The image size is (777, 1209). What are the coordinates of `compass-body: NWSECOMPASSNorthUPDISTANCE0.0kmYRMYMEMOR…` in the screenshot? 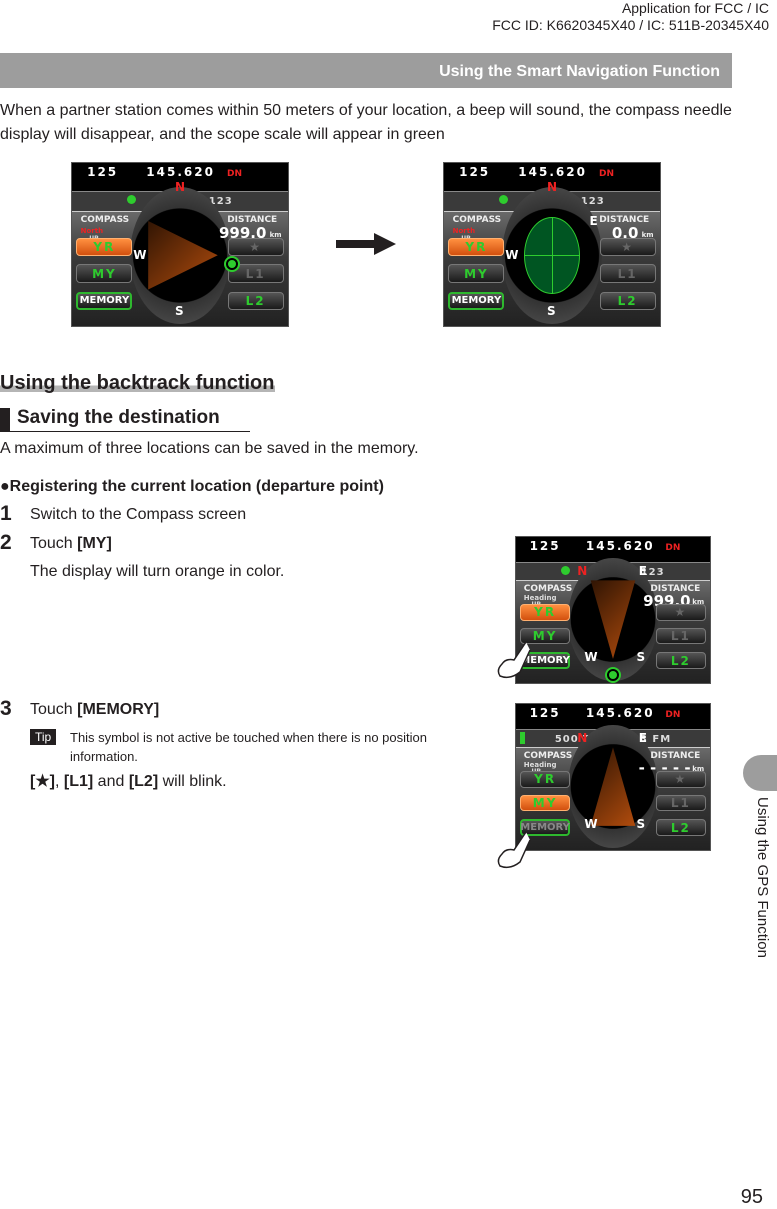 It's located at (552, 253).